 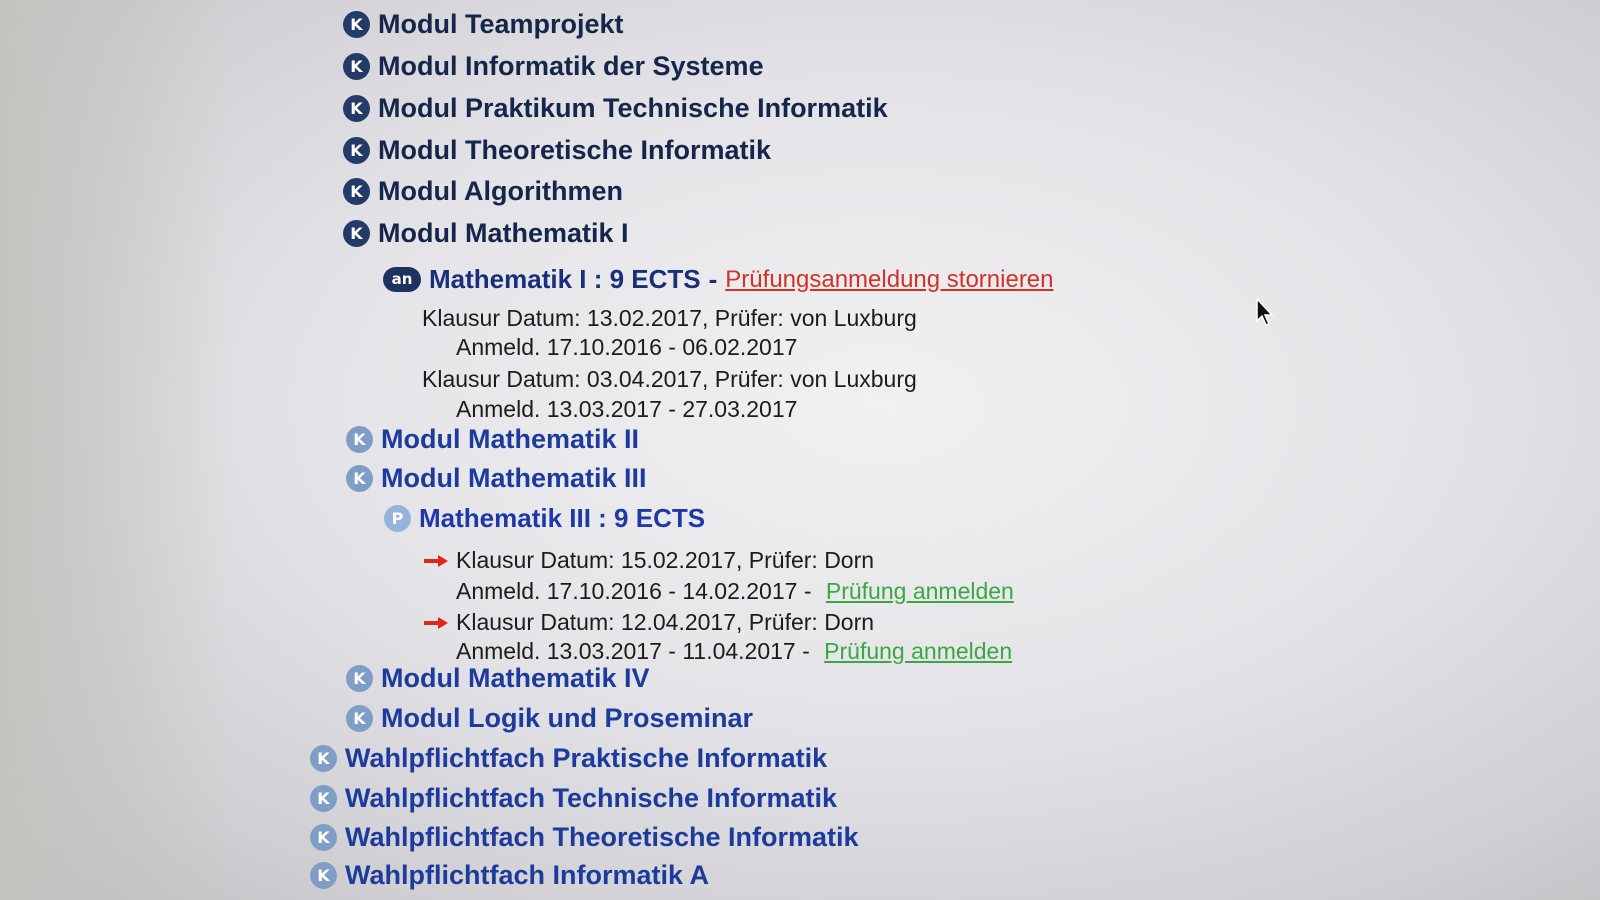 What do you see at coordinates (665, 622) in the screenshot?
I see `exam-date: Klausur Datum: 12.04.2017, Prüfer: Dorn` at bounding box center [665, 622].